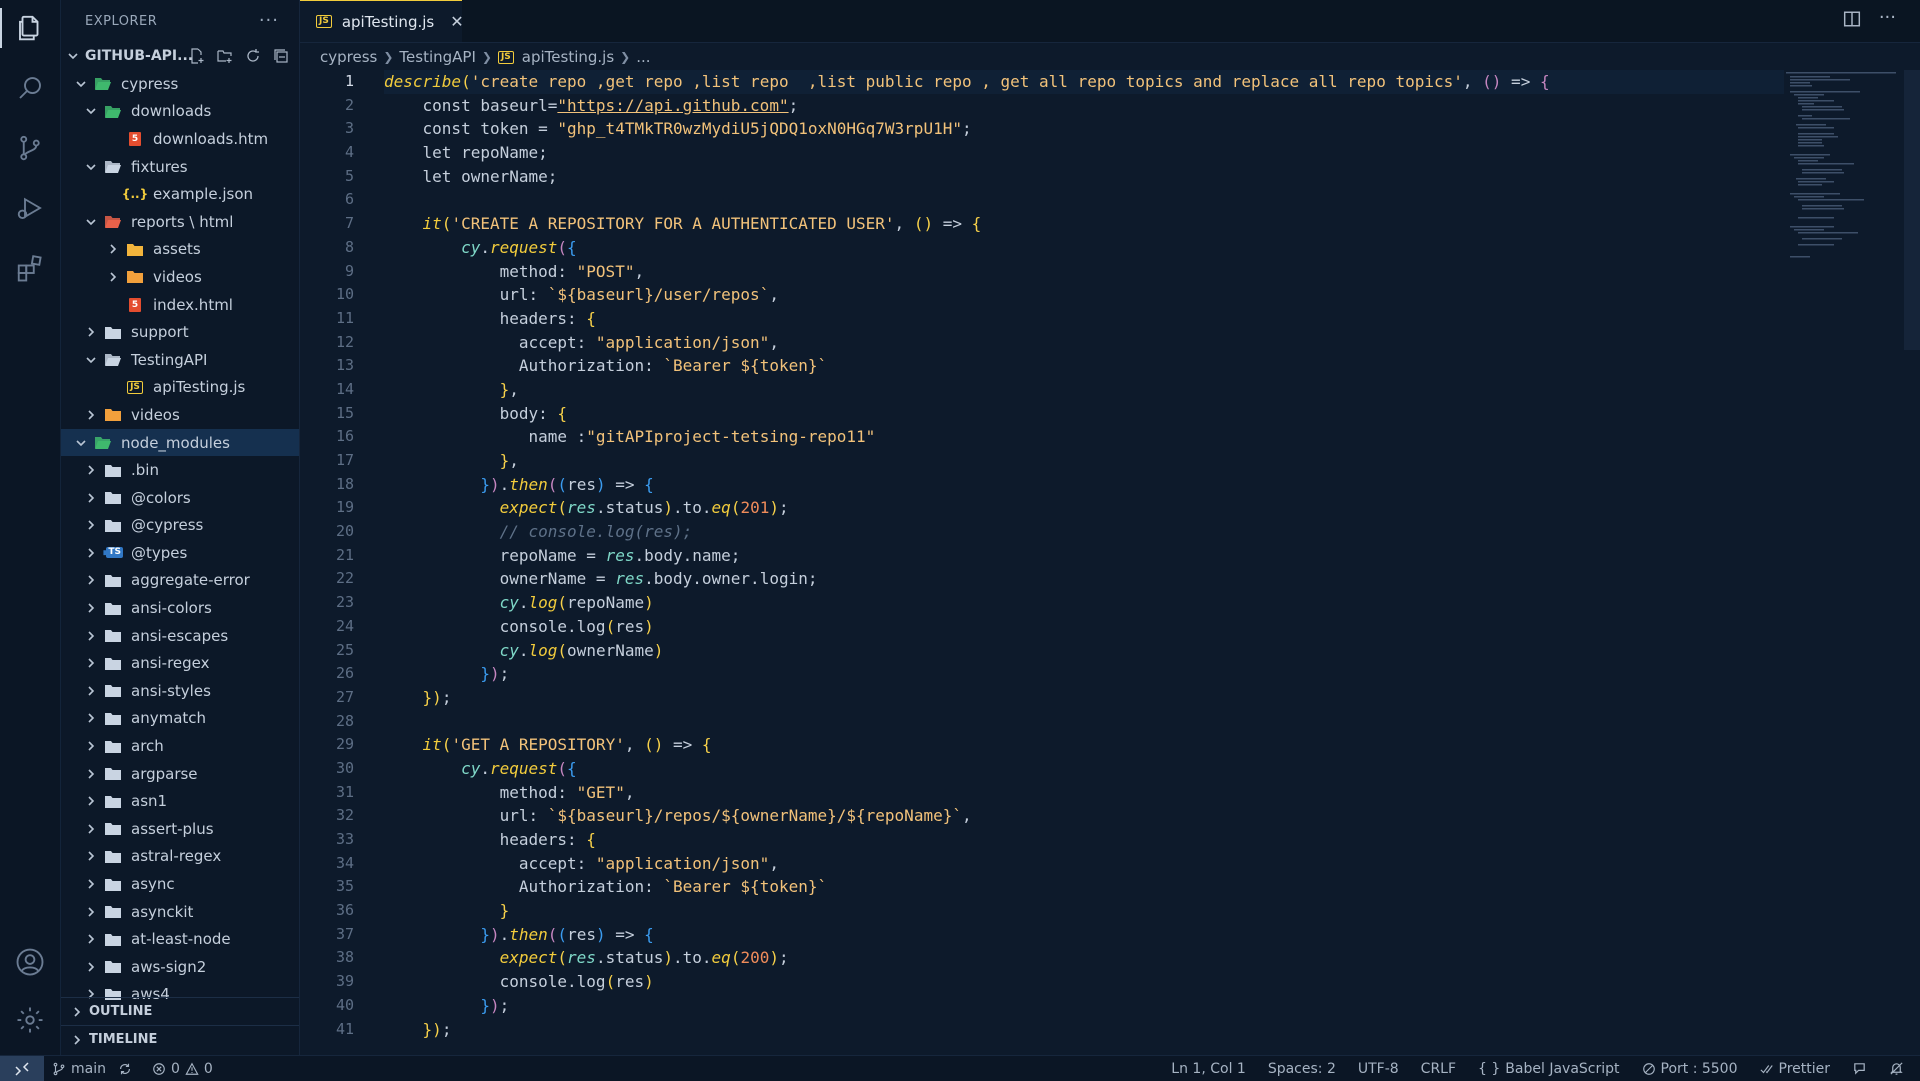 This screenshot has width=1920, height=1081. I want to click on code-line: repoName = res.body.name;, so click(1084, 556).